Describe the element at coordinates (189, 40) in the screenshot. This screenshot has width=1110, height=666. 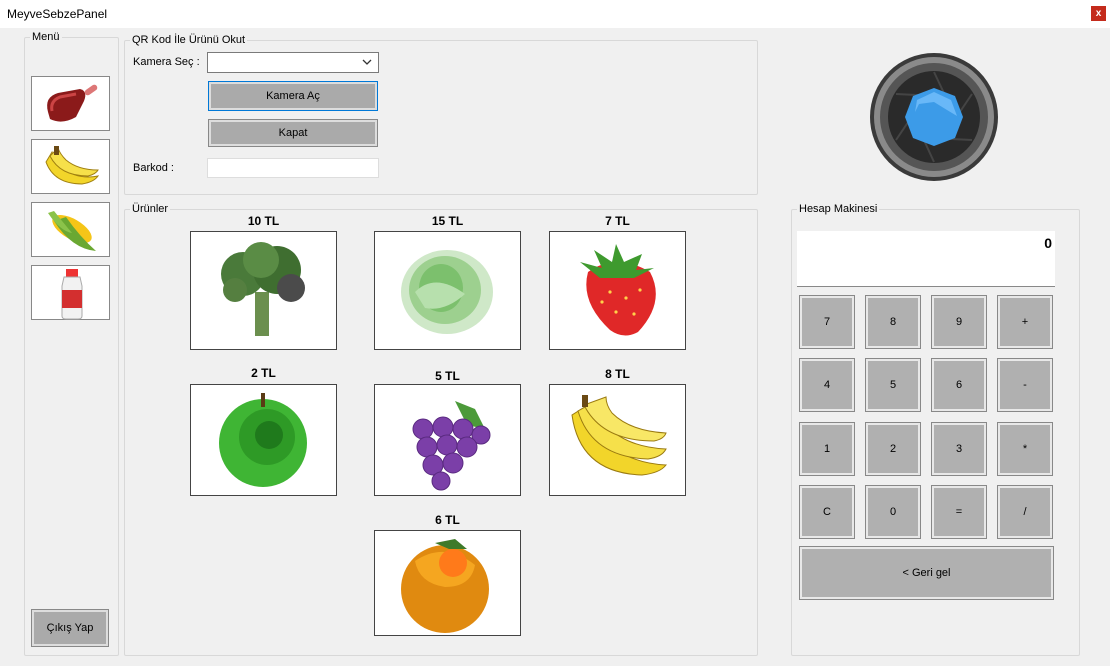
I see `qr-legend: QR Kod İle Ürünü Okut` at that location.